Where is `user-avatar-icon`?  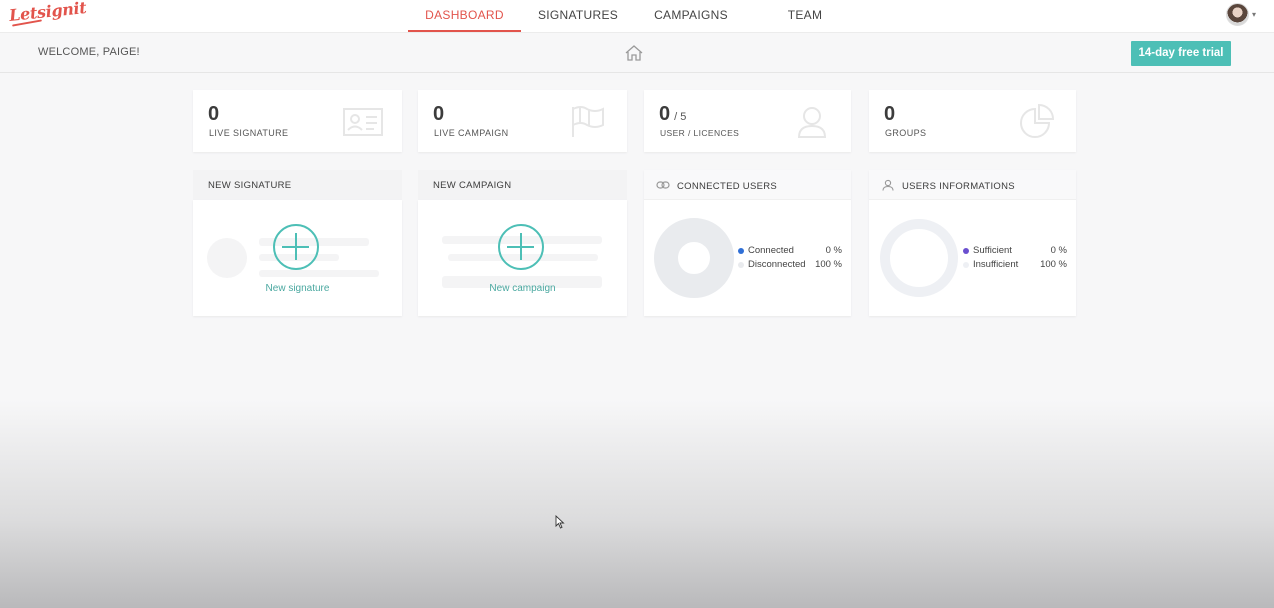
user-avatar-icon is located at coordinates (1237, 14).